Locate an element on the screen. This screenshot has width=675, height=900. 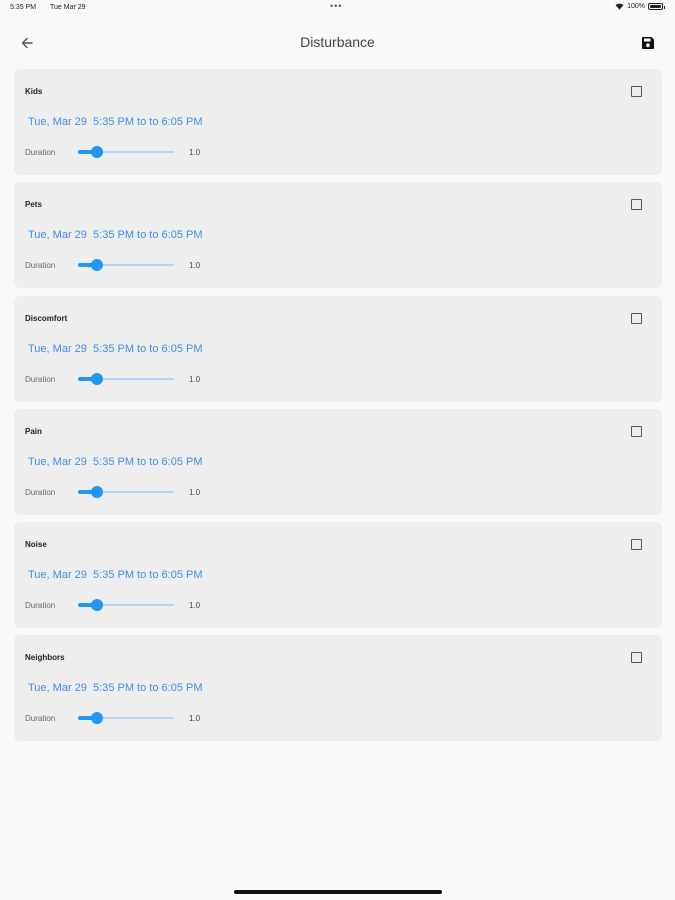
save-button is located at coordinates (648, 43).